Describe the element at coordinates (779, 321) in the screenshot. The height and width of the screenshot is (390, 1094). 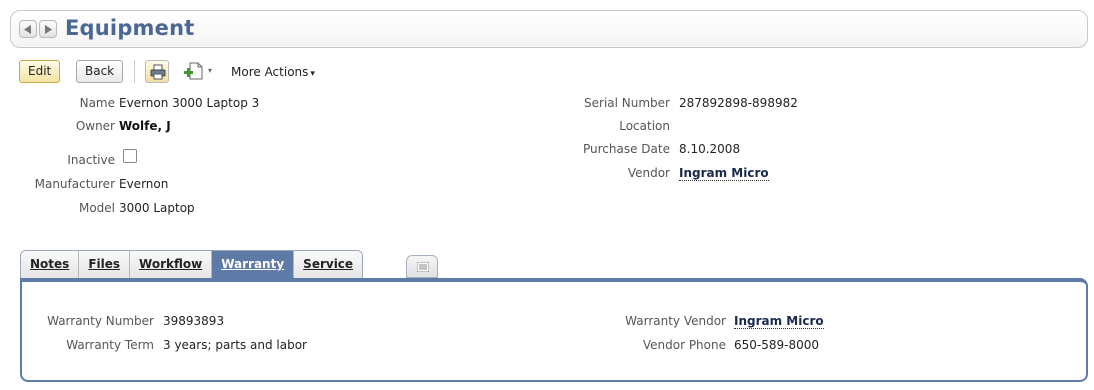
I see `warranty-vendor-link: Ingram Micro` at that location.